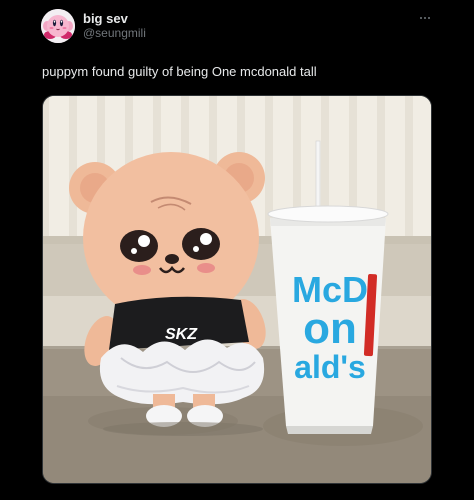 The image size is (474, 500). I want to click on avatar, so click(58, 26).